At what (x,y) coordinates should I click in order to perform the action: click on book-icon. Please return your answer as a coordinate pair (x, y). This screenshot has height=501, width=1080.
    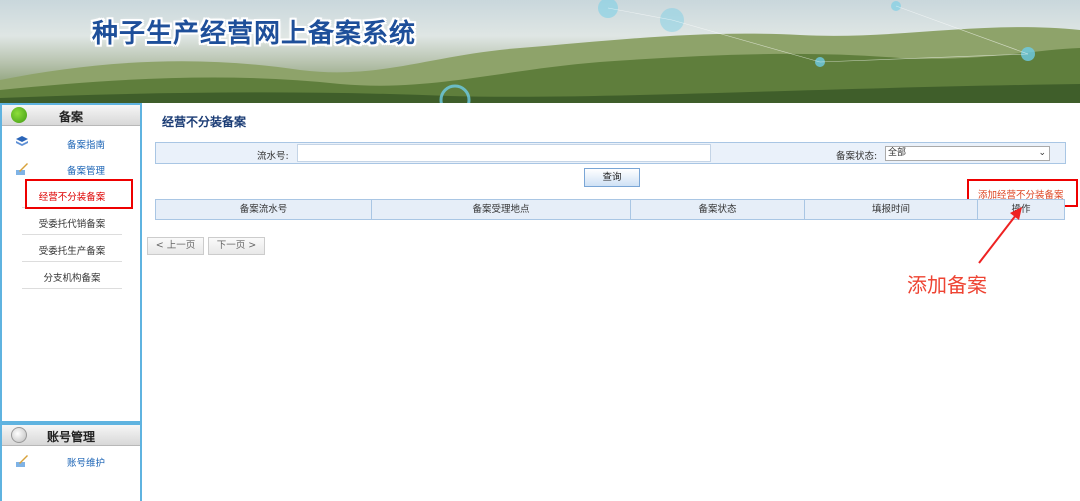
    Looking at the image, I should click on (22, 141).